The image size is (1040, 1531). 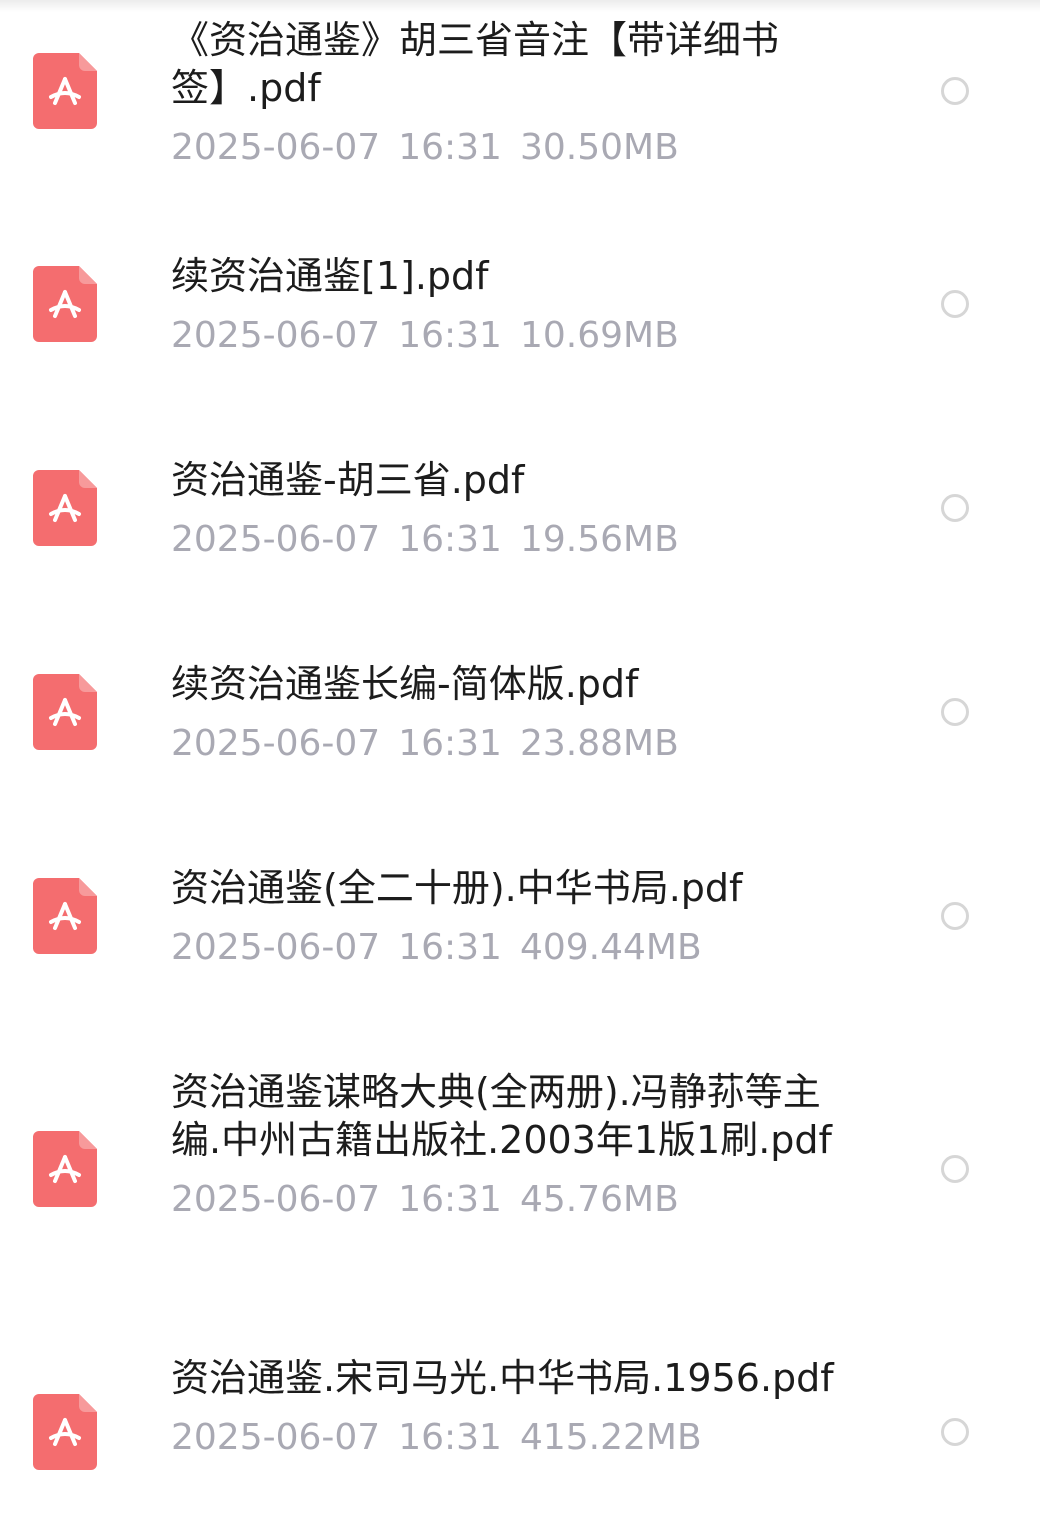 I want to click on file-name: 资治通鉴(全二十册).中华书局.pdf, so click(x=457, y=888).